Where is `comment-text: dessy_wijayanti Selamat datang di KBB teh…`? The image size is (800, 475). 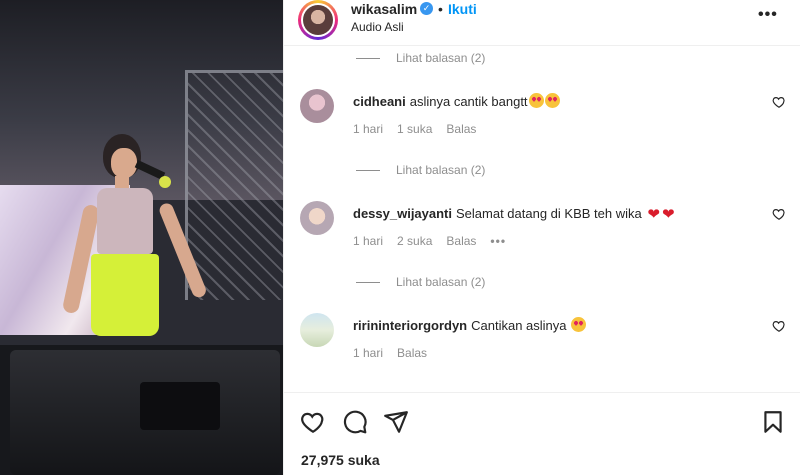
comment-text: dessy_wijayanti Selamat datang di KBB teh… is located at coordinates (514, 214).